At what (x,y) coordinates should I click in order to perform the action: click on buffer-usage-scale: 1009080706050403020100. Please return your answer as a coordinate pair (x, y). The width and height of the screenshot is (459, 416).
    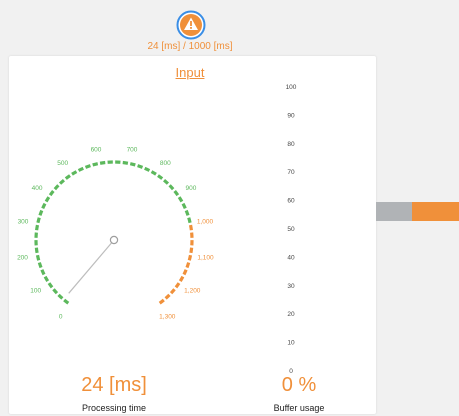
    Looking at the image, I should click on (291, 229).